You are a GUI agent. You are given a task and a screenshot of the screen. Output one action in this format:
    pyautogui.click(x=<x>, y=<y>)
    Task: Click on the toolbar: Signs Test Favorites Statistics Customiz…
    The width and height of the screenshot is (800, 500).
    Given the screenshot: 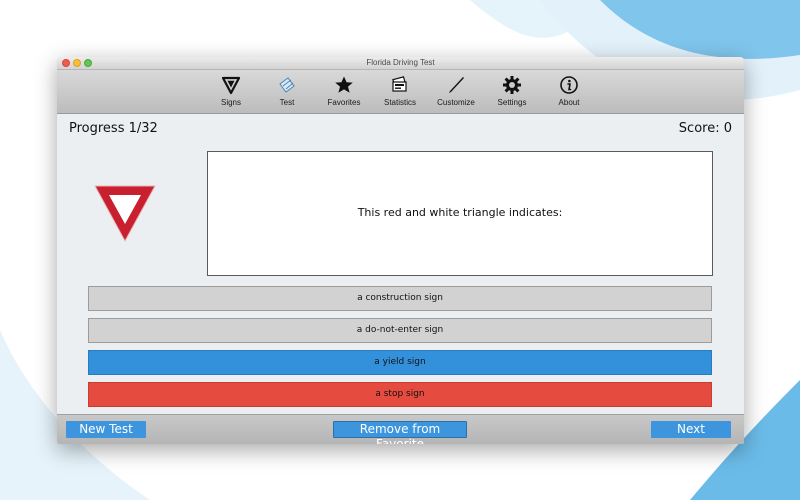 What is the action you would take?
    pyautogui.click(x=400, y=92)
    